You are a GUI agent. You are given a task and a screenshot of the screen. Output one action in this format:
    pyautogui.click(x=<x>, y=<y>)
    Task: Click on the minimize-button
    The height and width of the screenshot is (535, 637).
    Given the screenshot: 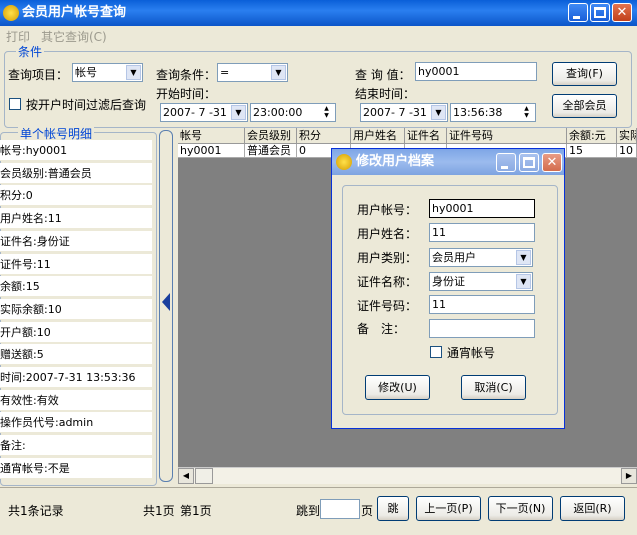 What is the action you would take?
    pyautogui.click(x=578, y=12)
    